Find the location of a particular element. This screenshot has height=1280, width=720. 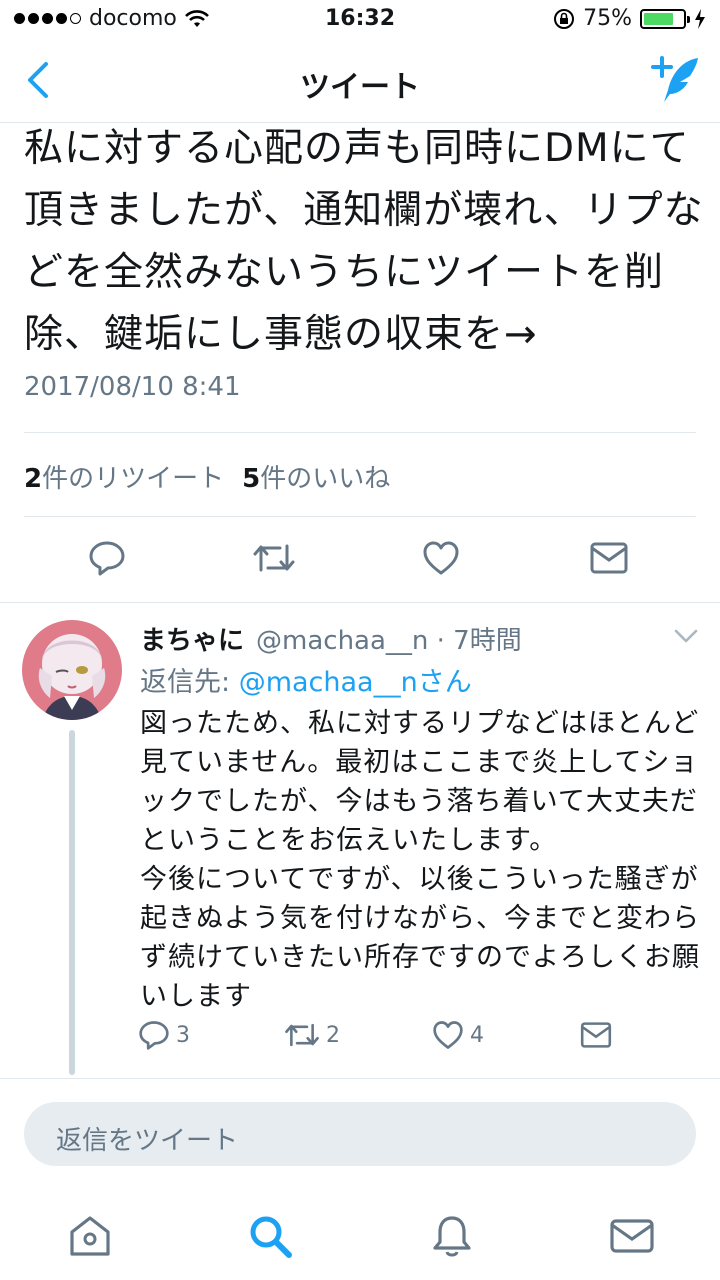

like-stat-label: 件のいいね is located at coordinates (325, 479).